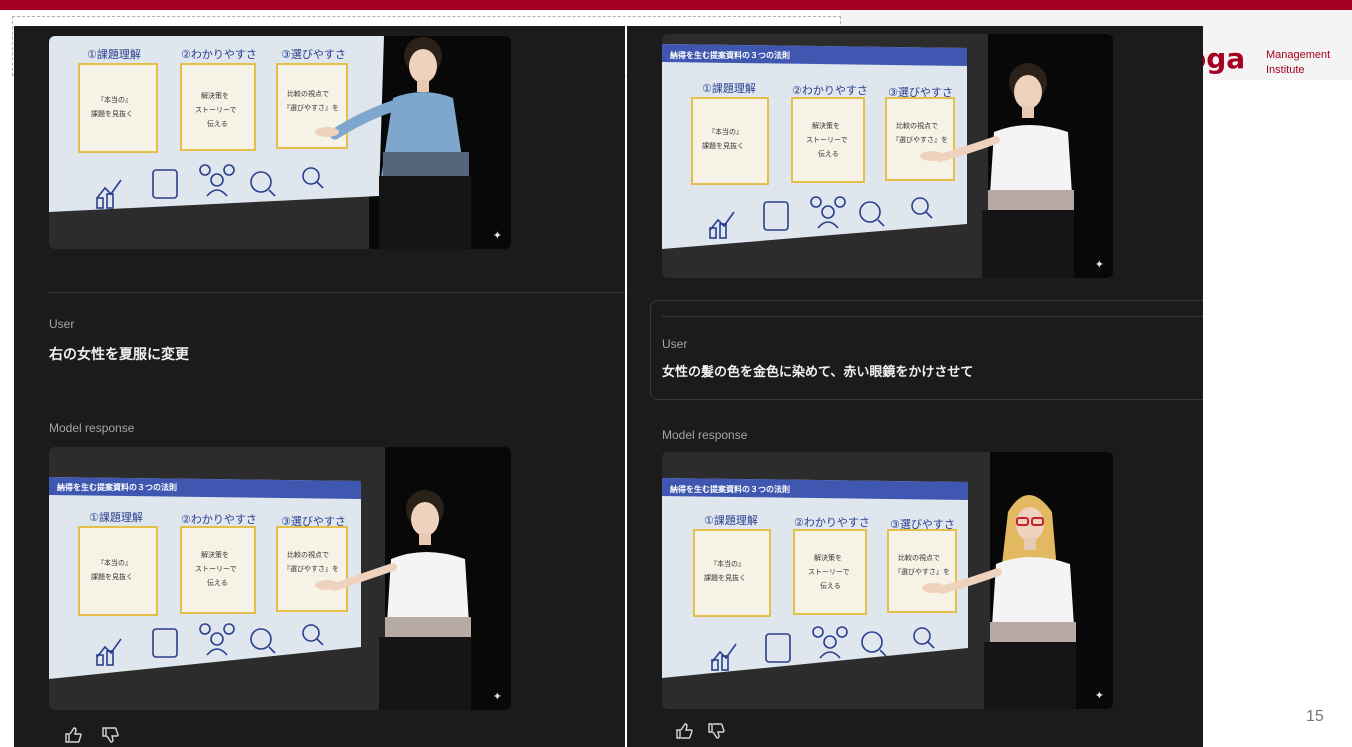  What do you see at coordinates (1315, 716) in the screenshot?
I see `page-number: 15` at bounding box center [1315, 716].